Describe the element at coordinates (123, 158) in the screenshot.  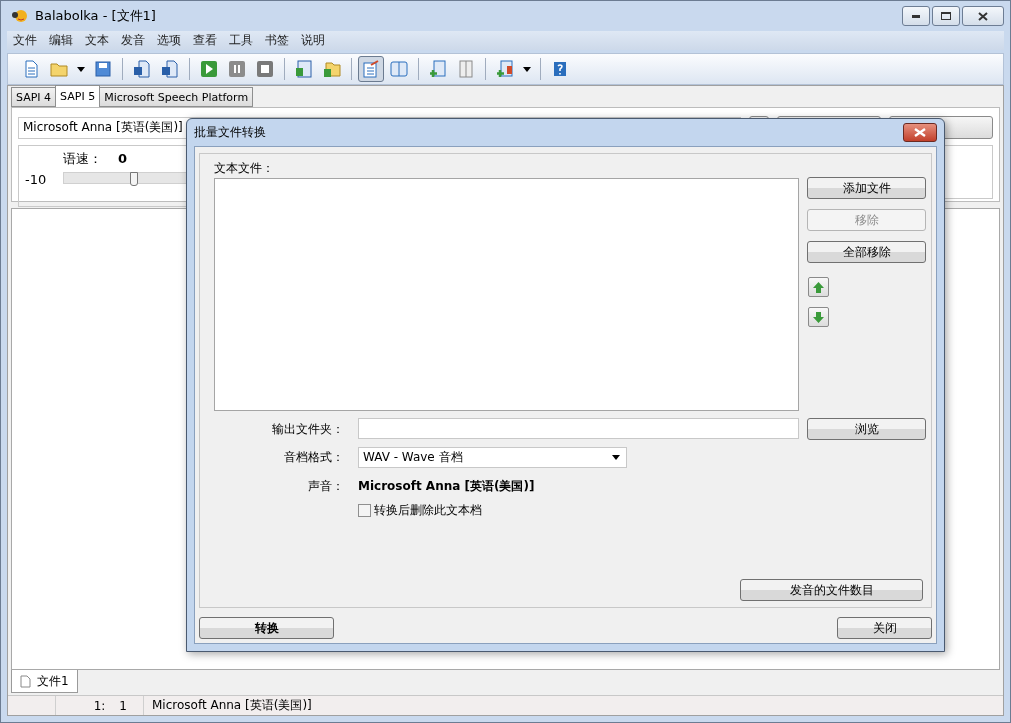
I see `rate-value: 0` at that location.